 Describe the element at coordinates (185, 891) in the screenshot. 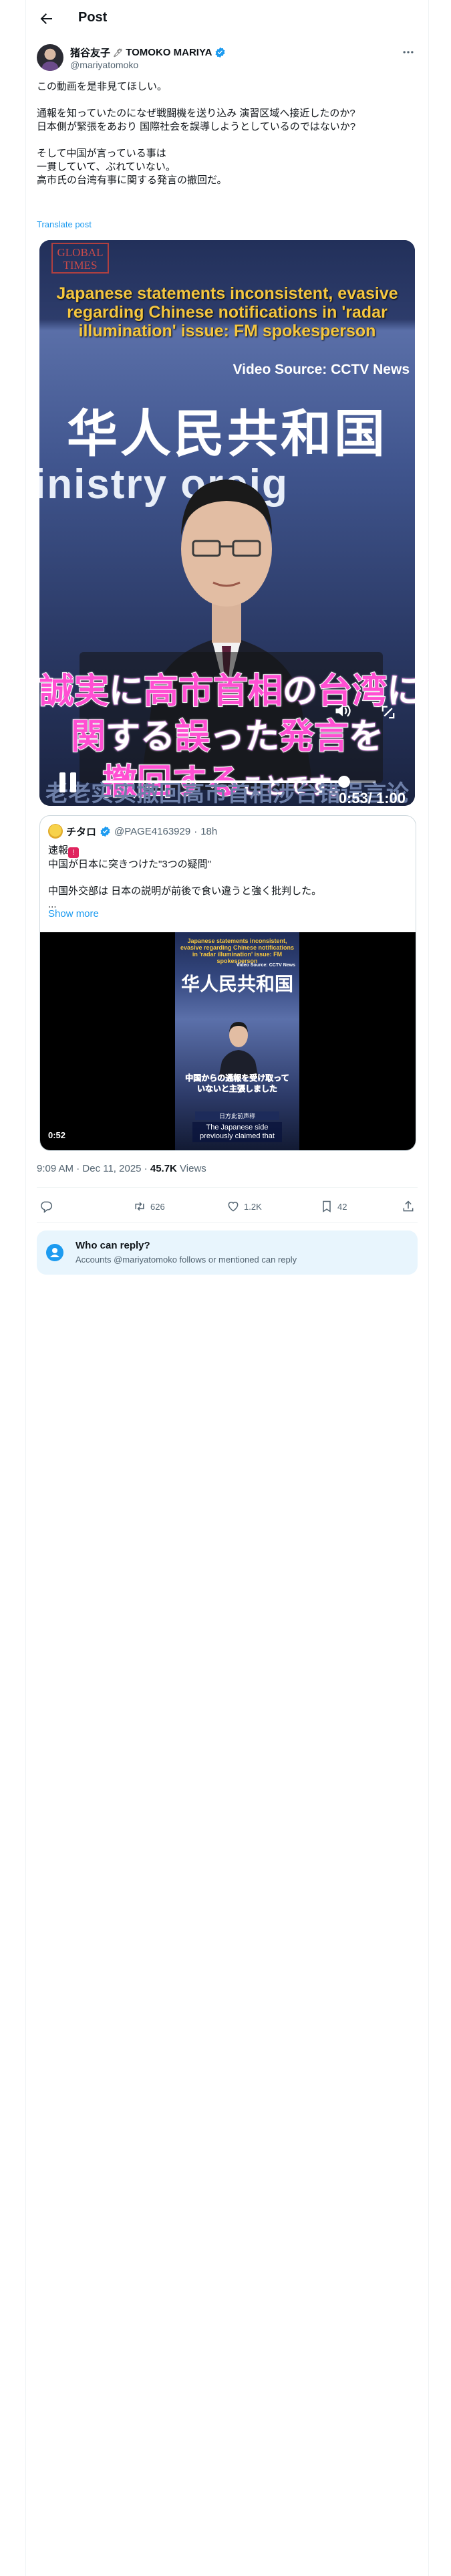

I see `quote-line-3: 中国外交部は 日本の説明が前後で食い違うと強く批判した。` at that location.